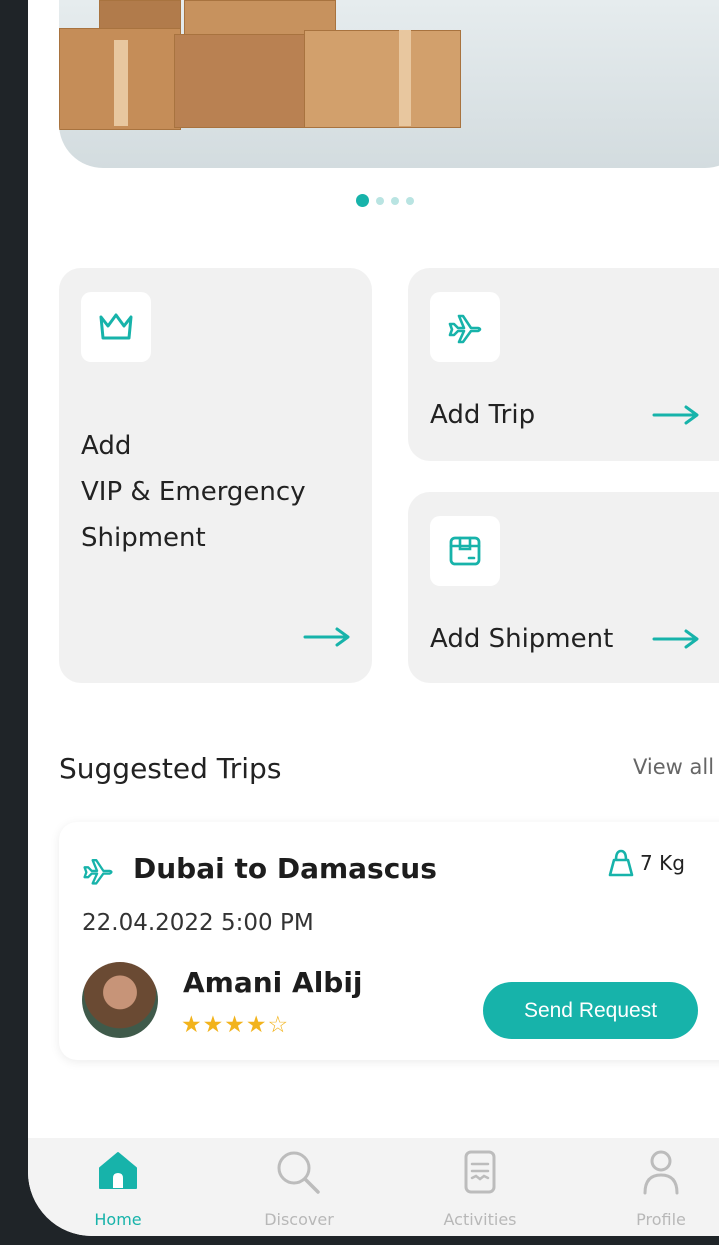  Describe the element at coordinates (298, 1172) in the screenshot. I see `search-icon` at that location.